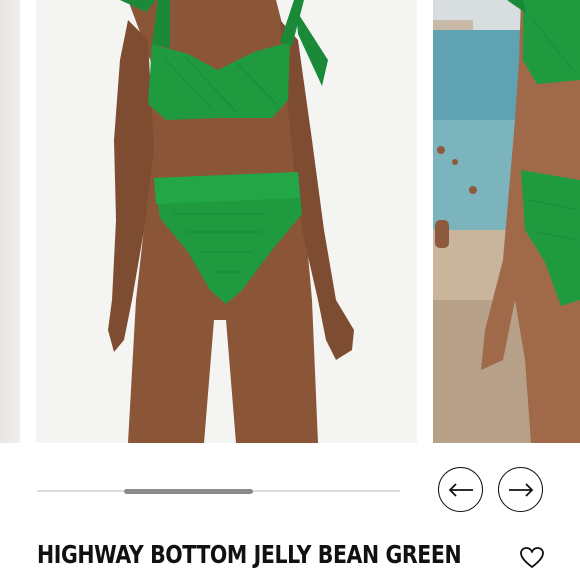 The image size is (580, 580). Describe the element at coordinates (10, 221) in the screenshot. I see `previous-image-peek` at that location.